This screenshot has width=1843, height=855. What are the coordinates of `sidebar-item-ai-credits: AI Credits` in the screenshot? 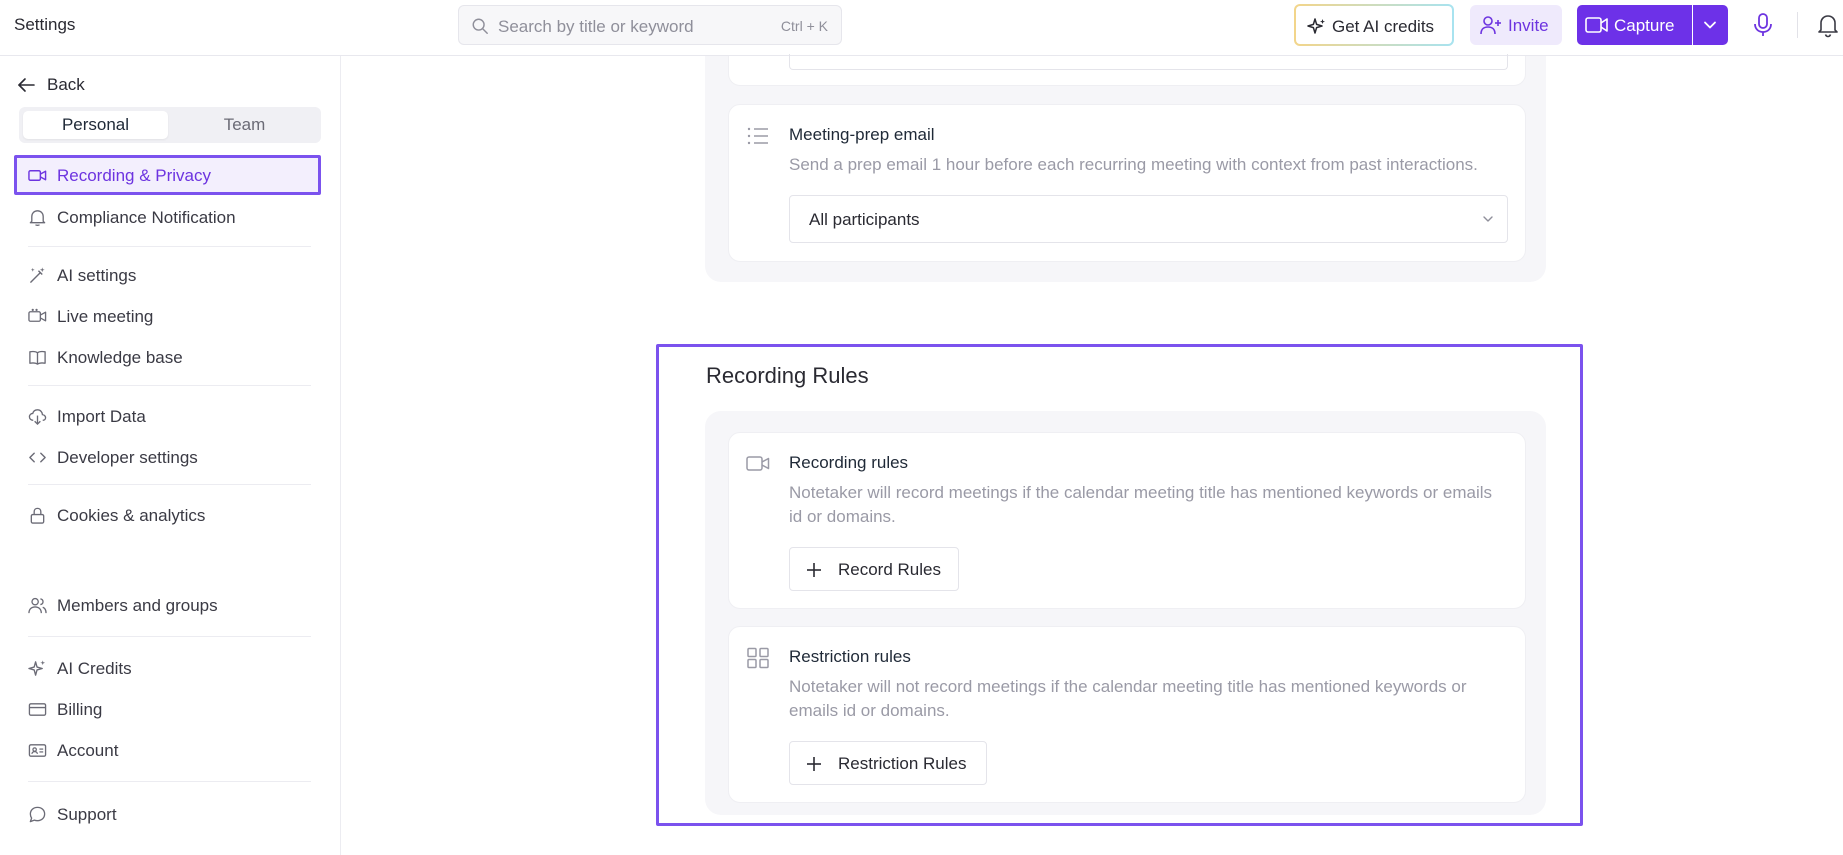 It's located at (167, 668).